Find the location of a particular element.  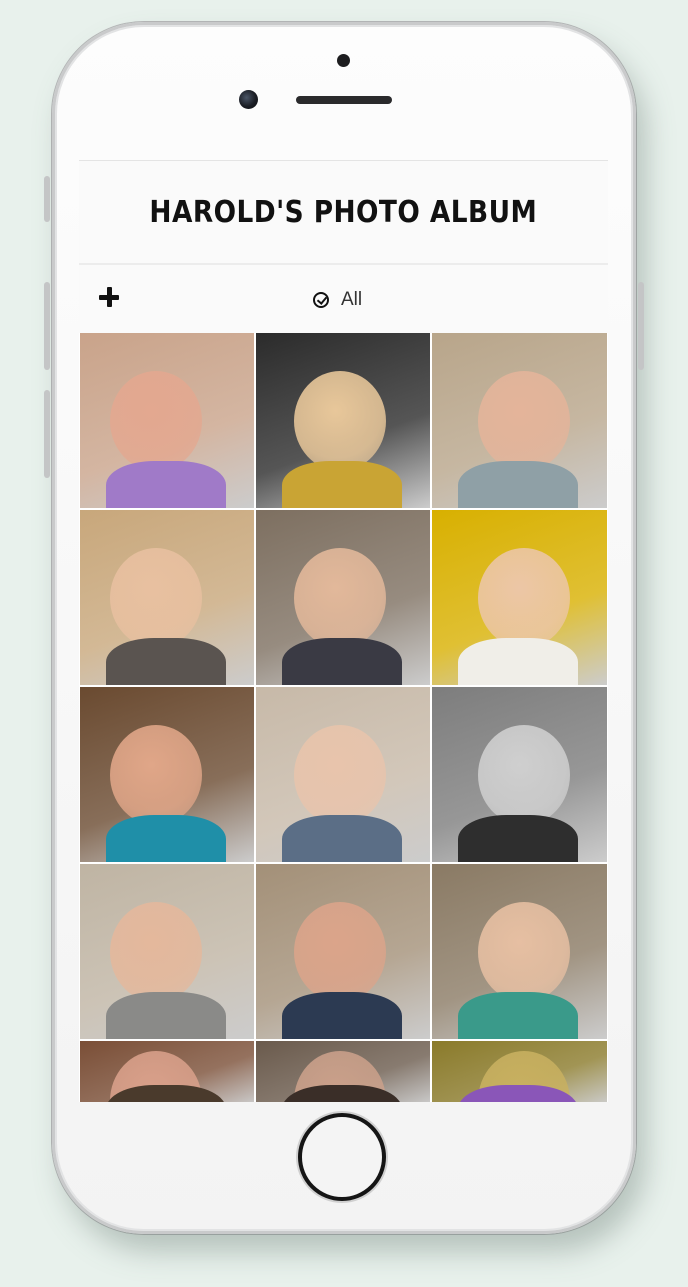

mute-switch is located at coordinates (47, 199).